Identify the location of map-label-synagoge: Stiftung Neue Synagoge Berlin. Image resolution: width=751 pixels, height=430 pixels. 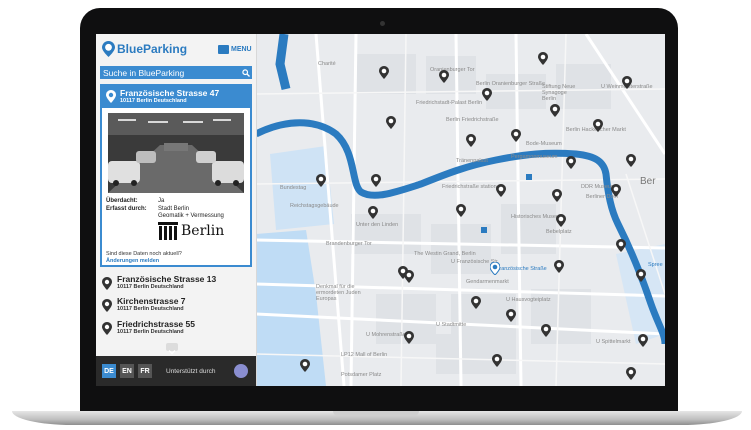
(559, 93).